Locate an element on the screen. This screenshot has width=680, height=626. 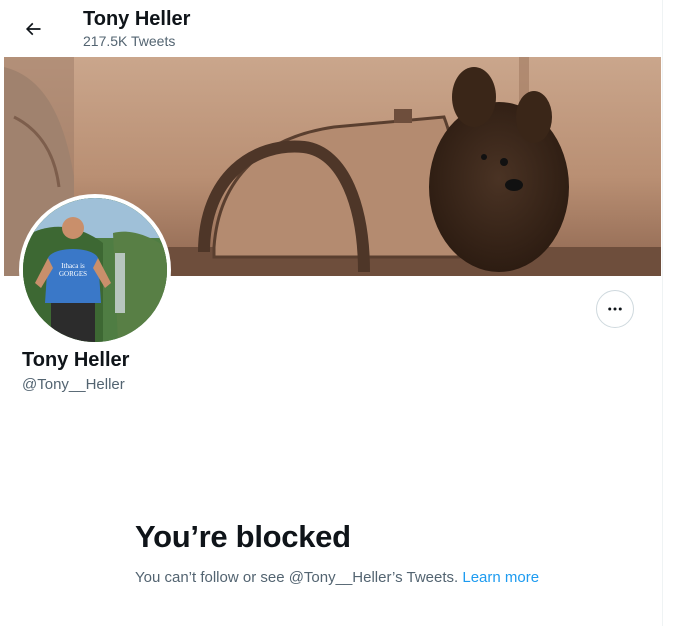
display-name: Tony Heller is located at coordinates (76, 360).